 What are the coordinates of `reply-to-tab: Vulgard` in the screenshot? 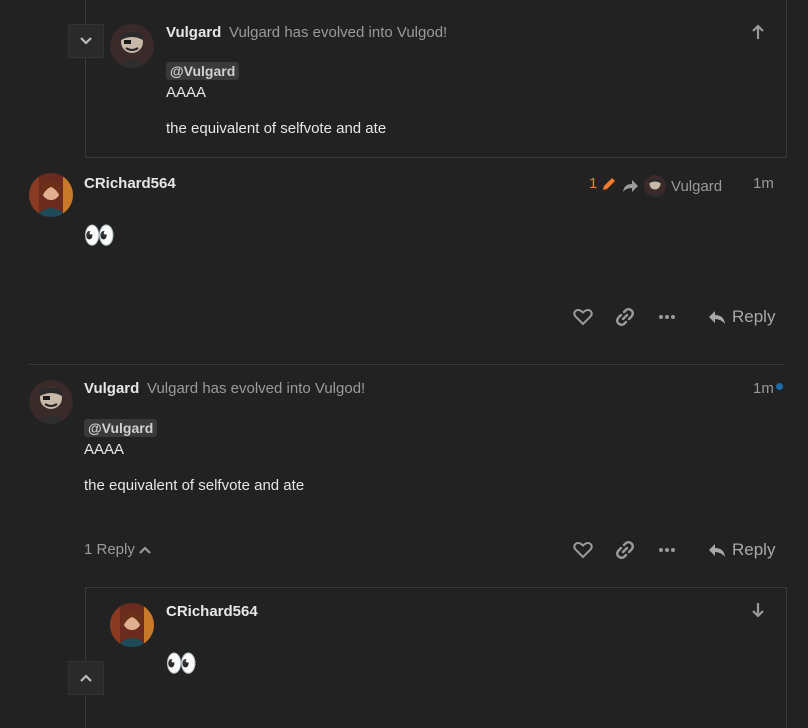 It's located at (672, 186).